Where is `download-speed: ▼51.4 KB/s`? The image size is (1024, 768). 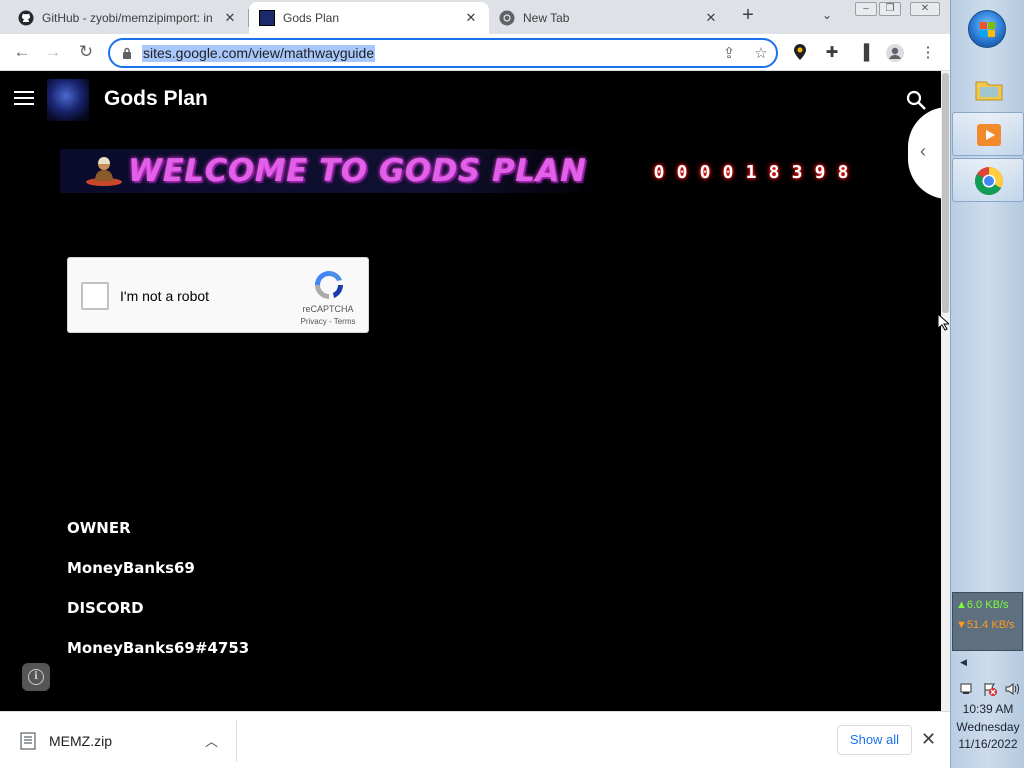
download-speed: ▼51.4 KB/s is located at coordinates (985, 625).